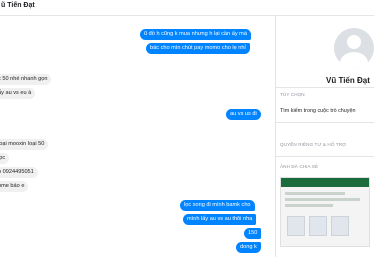 The width and height of the screenshot is (374, 257). What do you see at coordinates (19, 172) in the screenshot?
I see `message-incoming: o 0924495051` at bounding box center [19, 172].